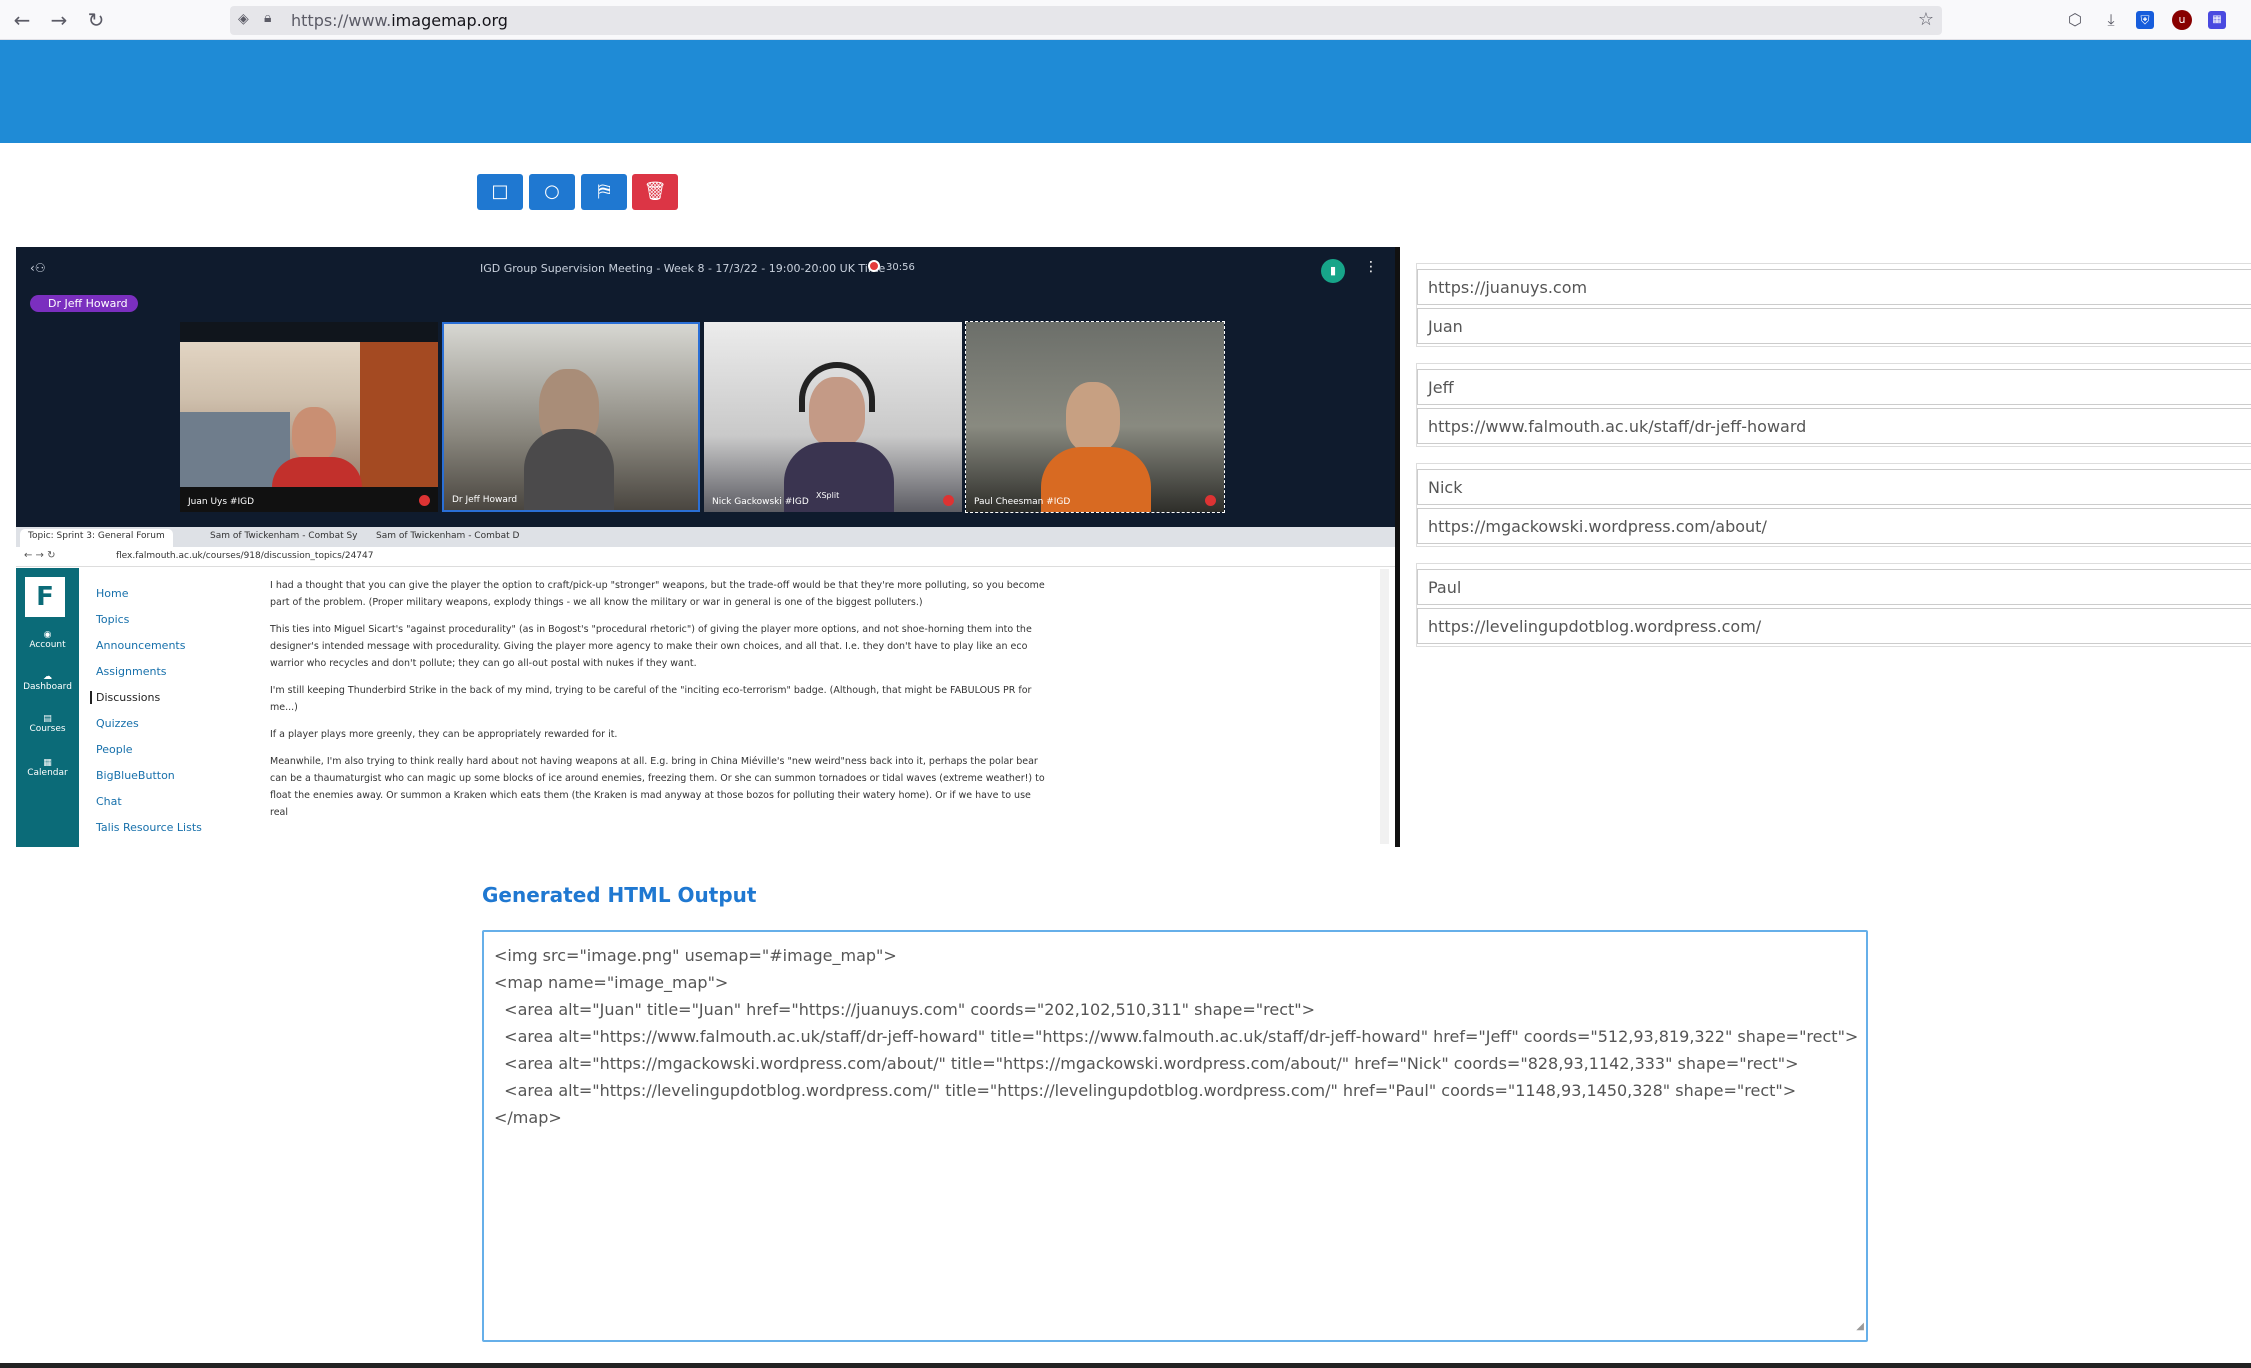  Describe the element at coordinates (2145, 20) in the screenshot. I see `bitwarden-icon: ⛨` at that location.